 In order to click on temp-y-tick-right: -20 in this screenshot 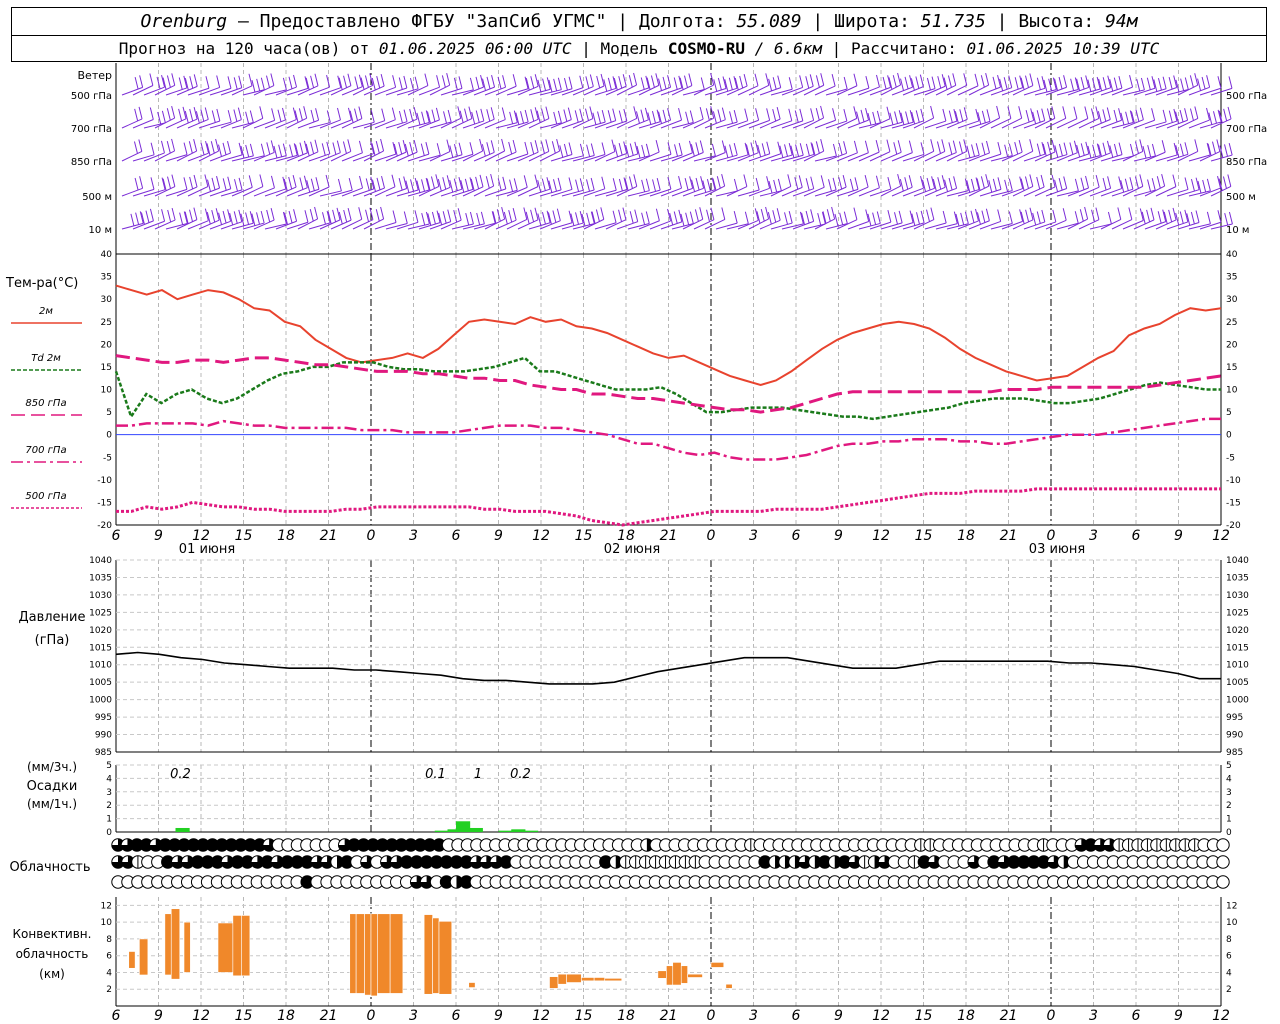, I will do `click(1233, 526)`.